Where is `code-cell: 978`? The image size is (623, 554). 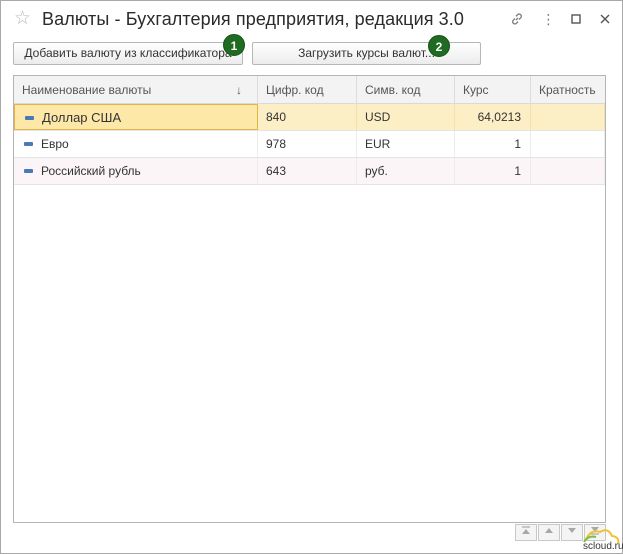
code-cell: 978 is located at coordinates (307, 144).